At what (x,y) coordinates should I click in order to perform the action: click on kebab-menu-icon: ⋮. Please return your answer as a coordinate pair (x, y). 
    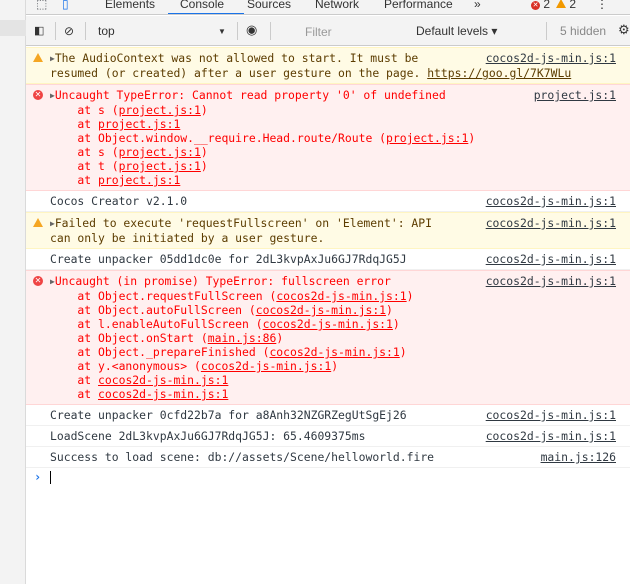
    Looking at the image, I should click on (602, 5).